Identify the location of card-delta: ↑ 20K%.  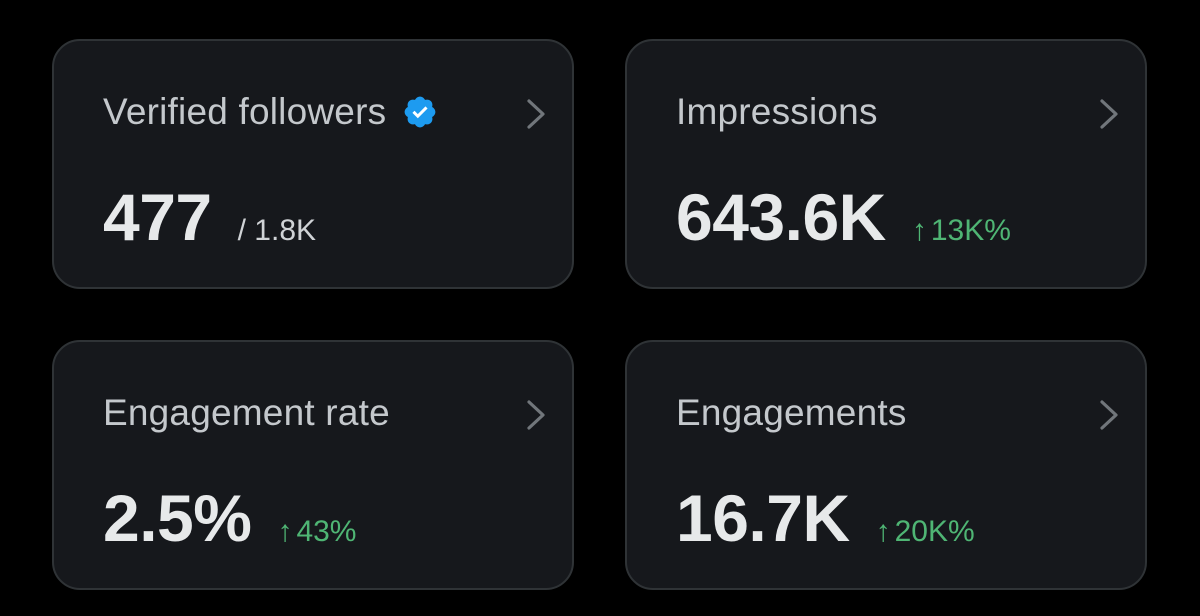
(925, 532).